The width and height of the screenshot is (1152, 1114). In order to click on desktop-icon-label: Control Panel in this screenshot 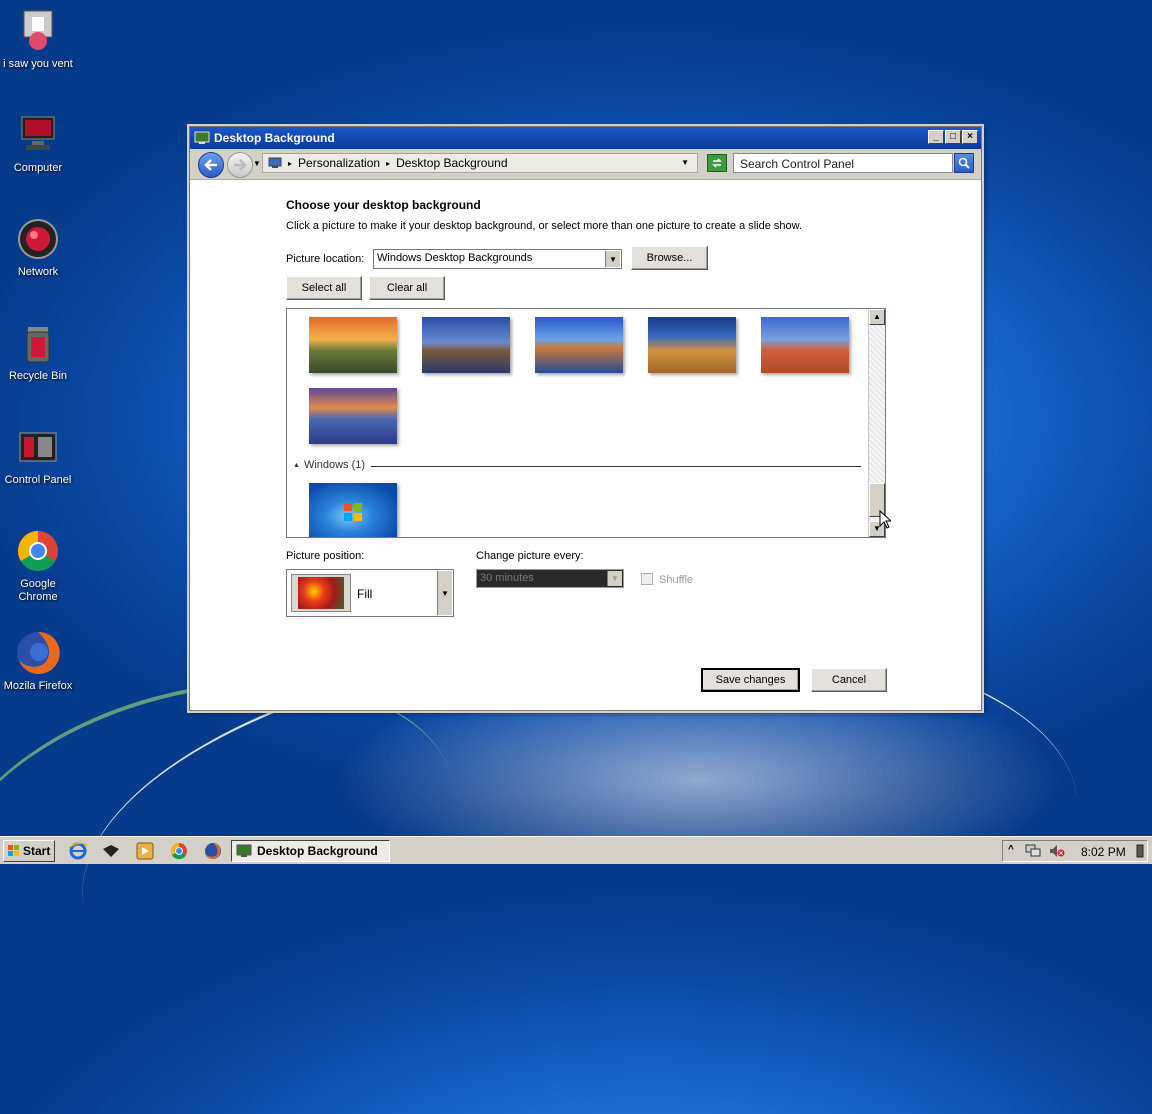, I will do `click(38, 480)`.